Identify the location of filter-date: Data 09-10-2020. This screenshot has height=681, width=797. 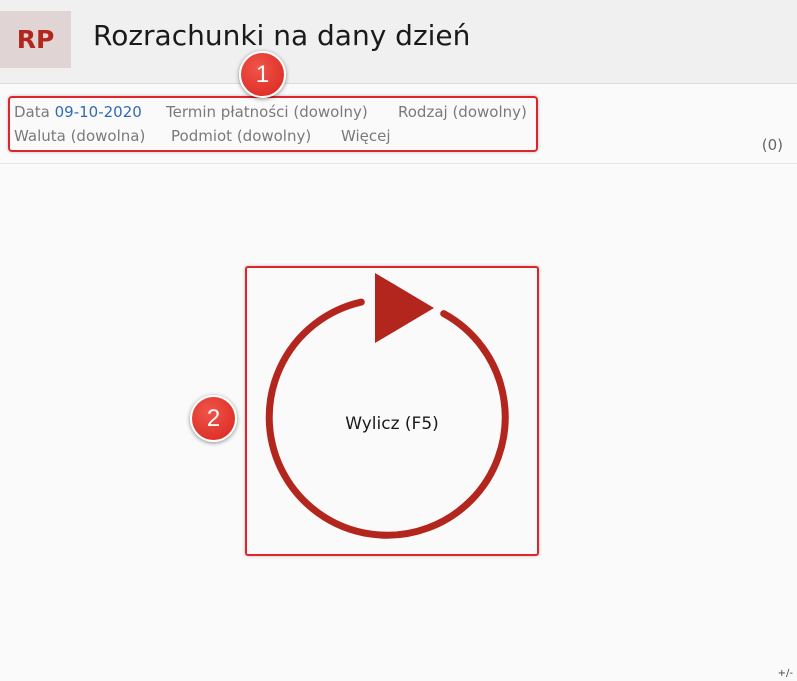
(78, 112).